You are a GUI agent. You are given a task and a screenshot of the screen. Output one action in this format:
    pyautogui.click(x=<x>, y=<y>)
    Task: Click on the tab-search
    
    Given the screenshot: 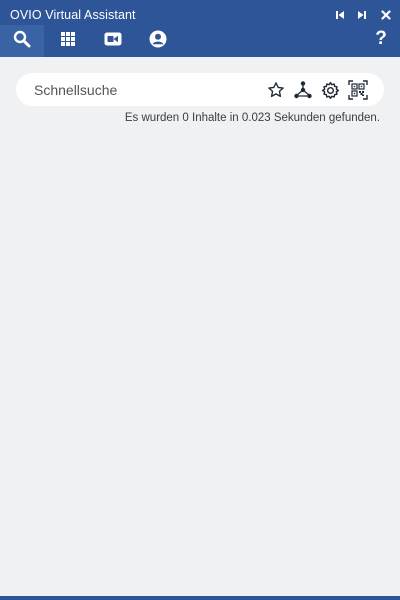 What is the action you would take?
    pyautogui.click(x=22, y=41)
    